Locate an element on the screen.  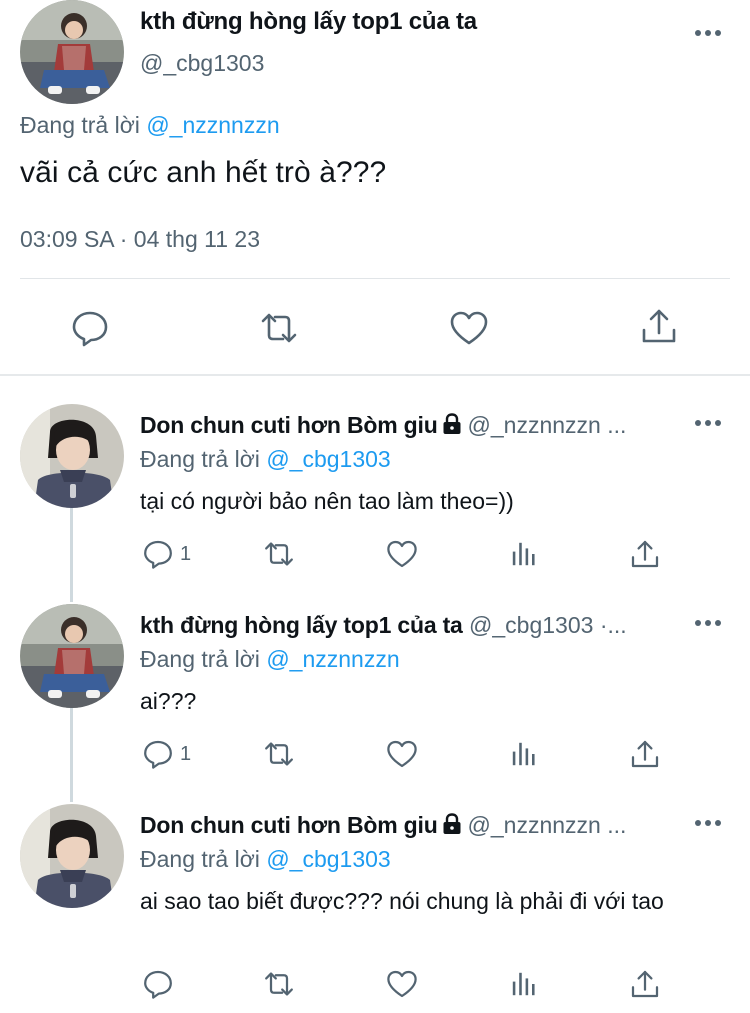
tweet-text: tại có người bảo nên tao làm theo=)) is located at coordinates (327, 501).